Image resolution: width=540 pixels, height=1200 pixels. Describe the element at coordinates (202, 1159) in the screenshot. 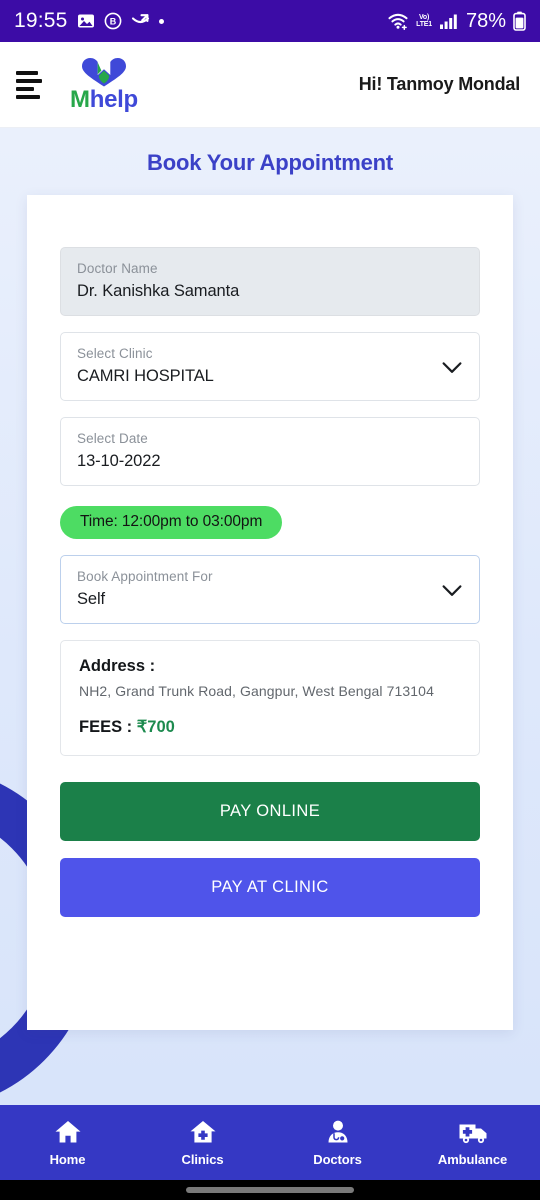

I see `nav-label-clinics: Clinics` at that location.